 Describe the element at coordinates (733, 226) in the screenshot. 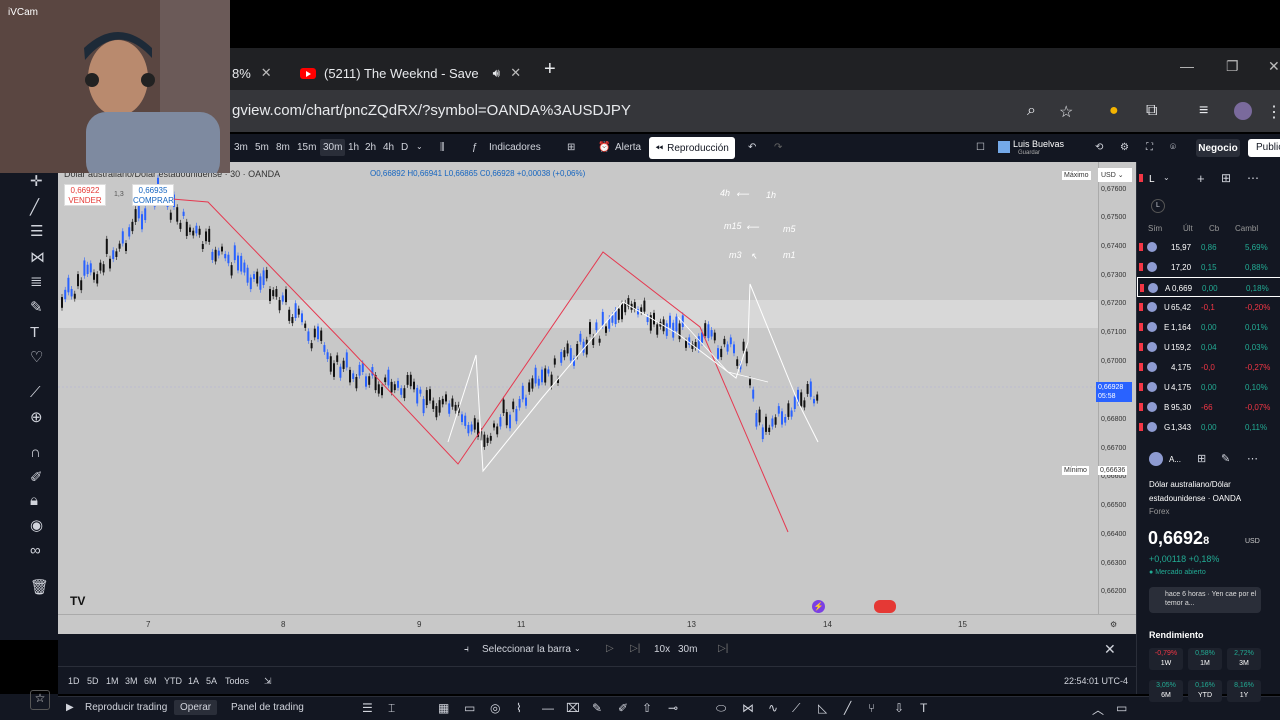

I see `annotation-m15: m15` at that location.